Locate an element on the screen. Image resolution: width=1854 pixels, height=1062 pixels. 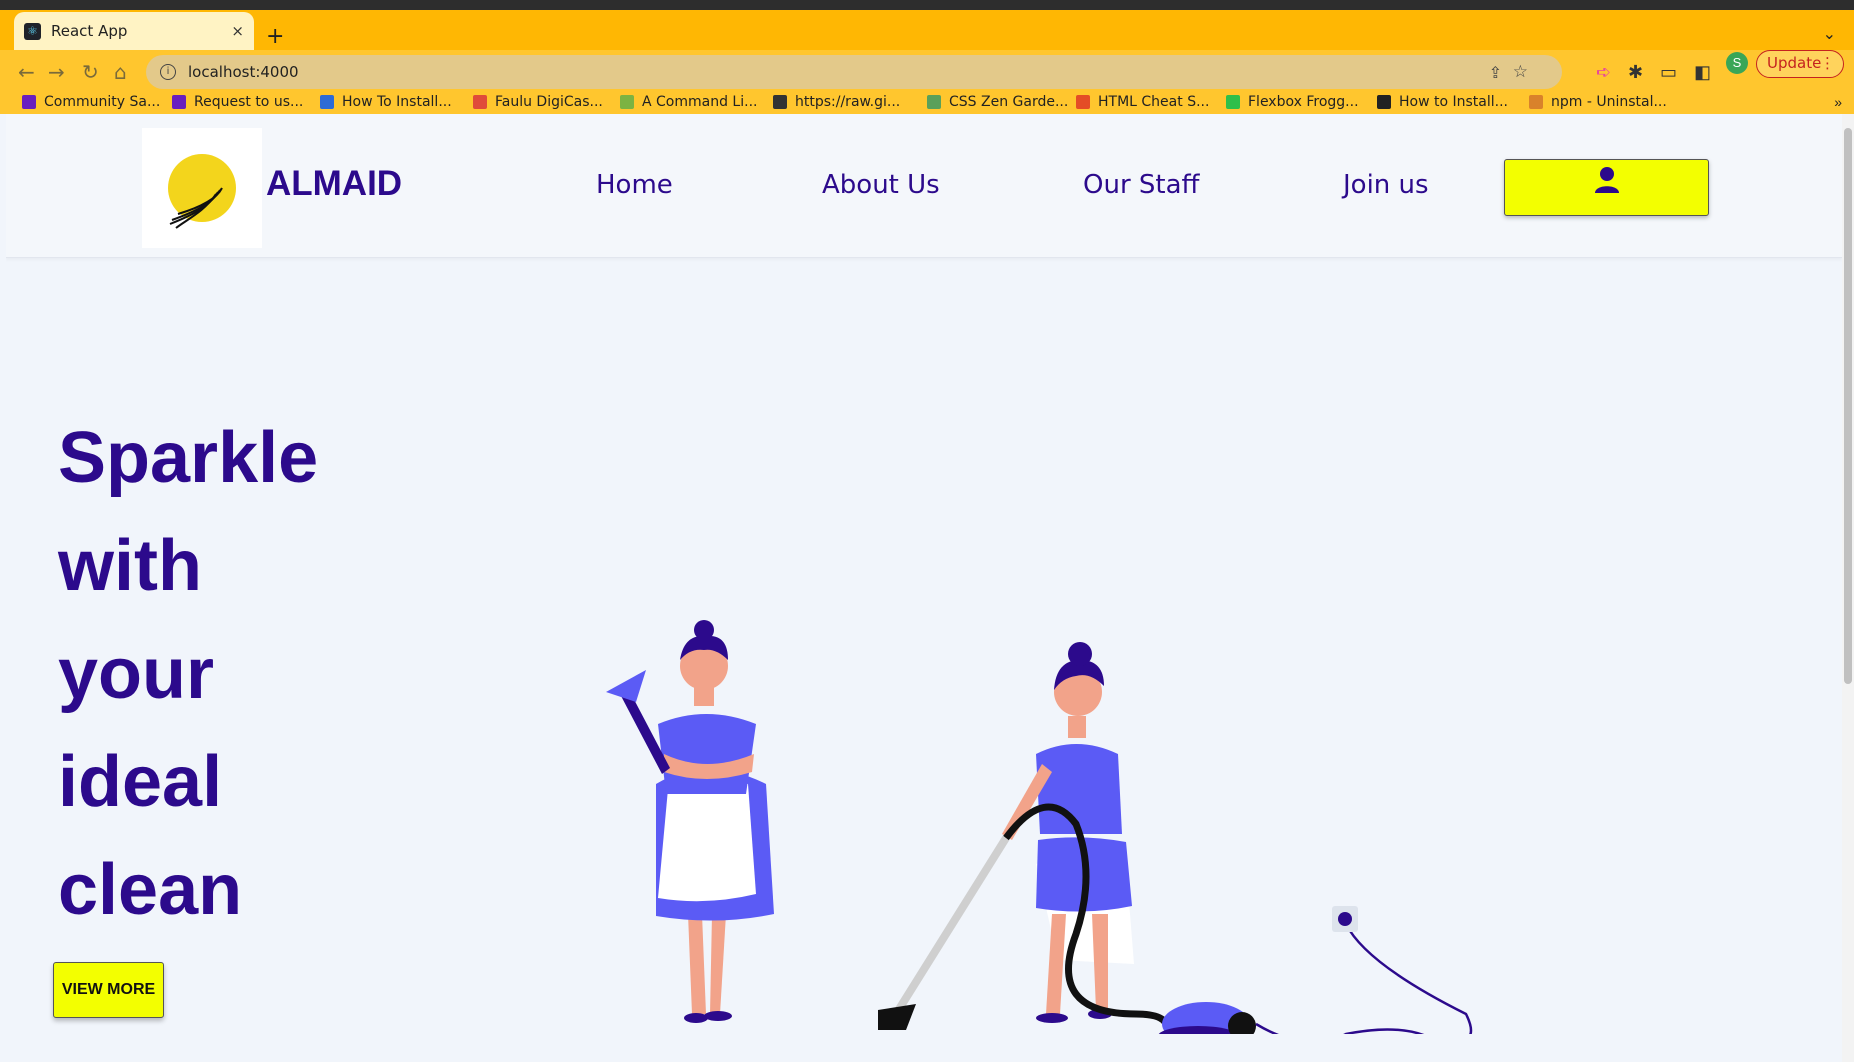
new-tab-button: + is located at coordinates (275, 36).